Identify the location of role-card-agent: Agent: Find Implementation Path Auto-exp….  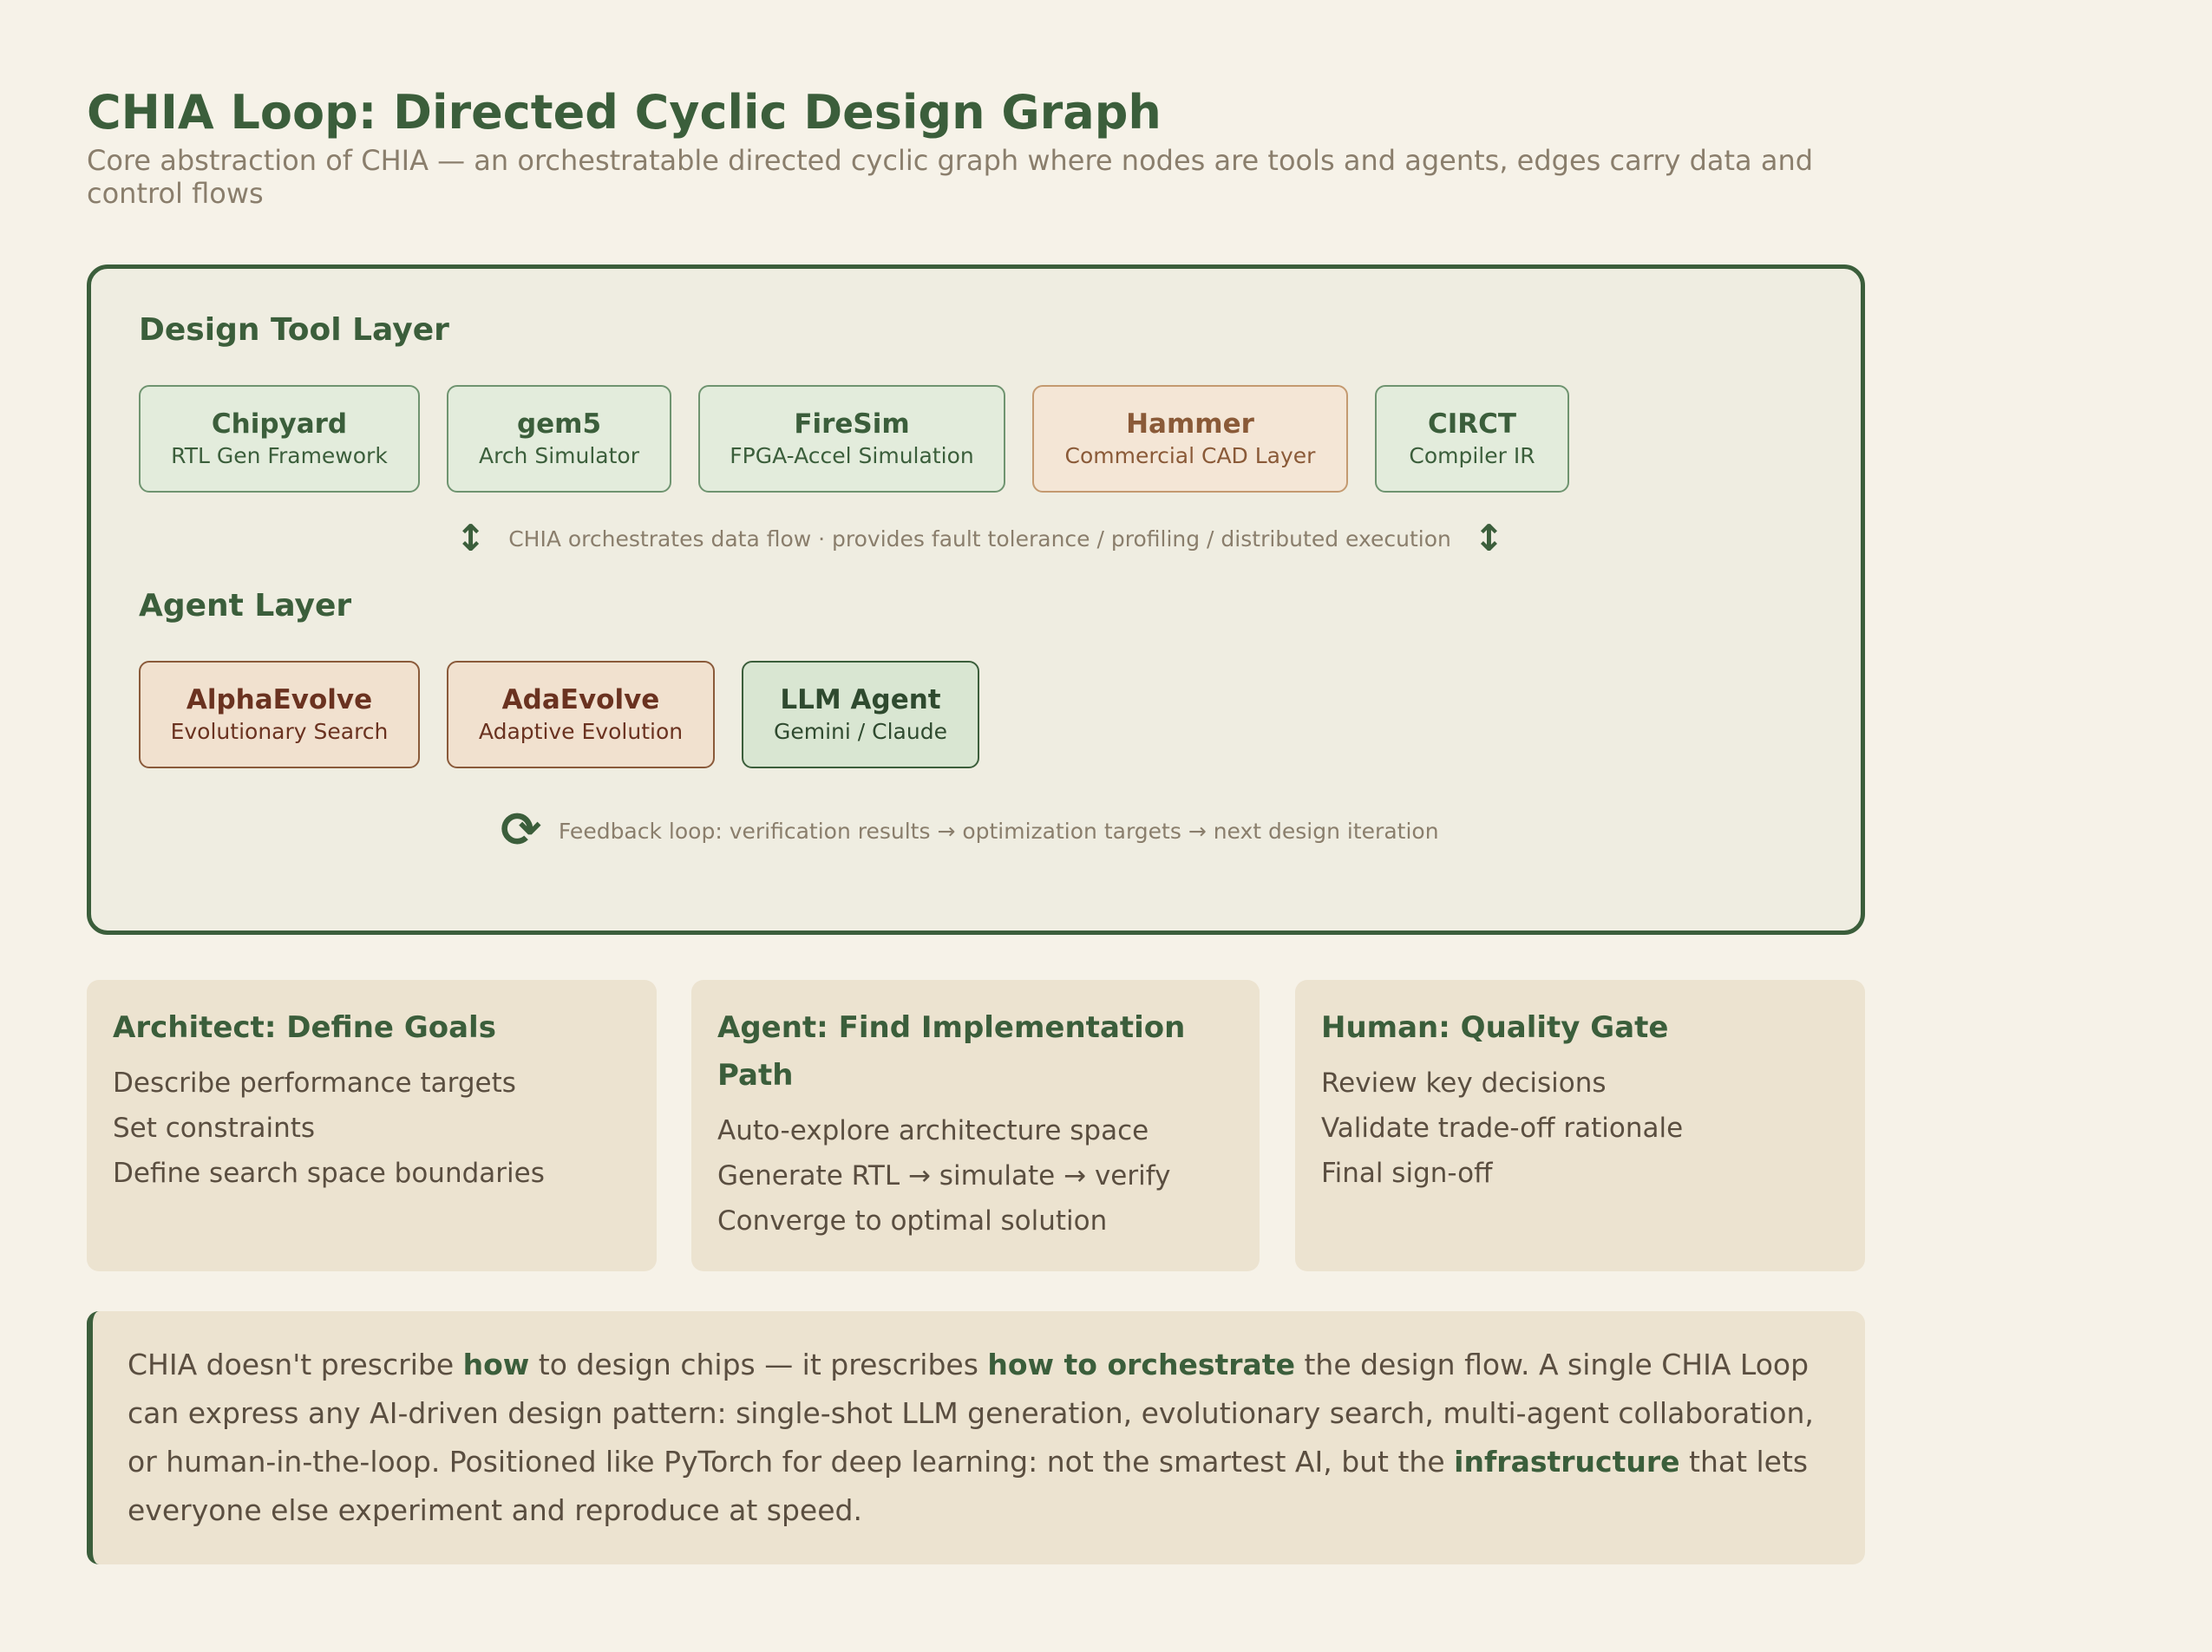
(976, 1126).